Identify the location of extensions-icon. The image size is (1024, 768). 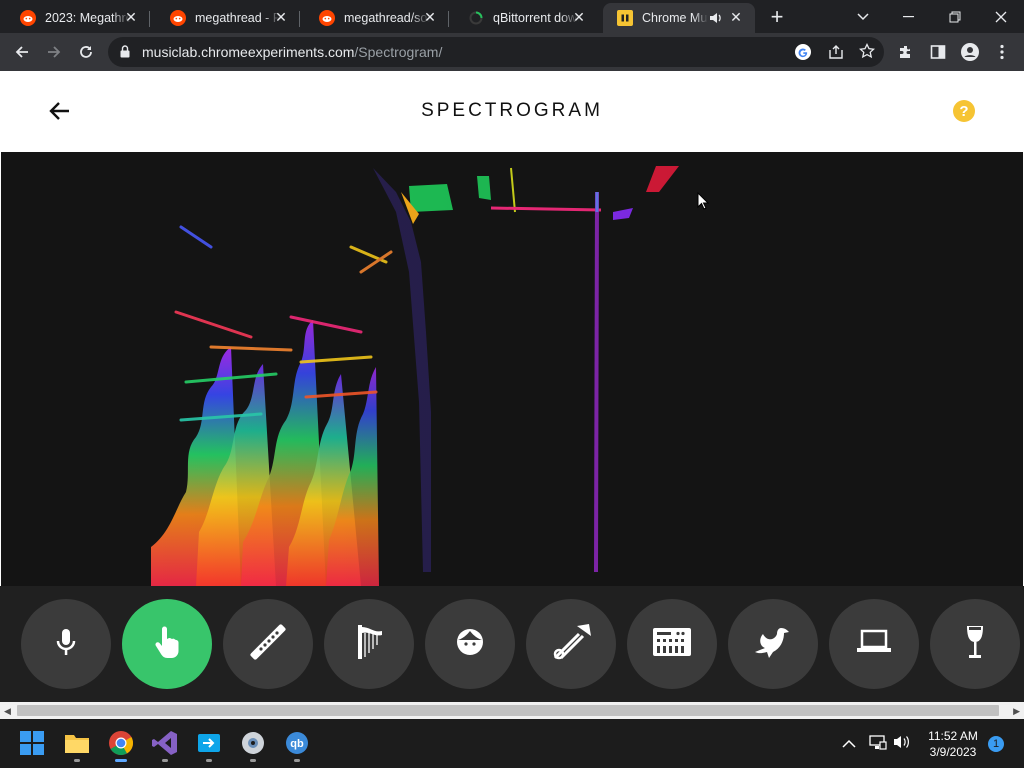
(906, 52).